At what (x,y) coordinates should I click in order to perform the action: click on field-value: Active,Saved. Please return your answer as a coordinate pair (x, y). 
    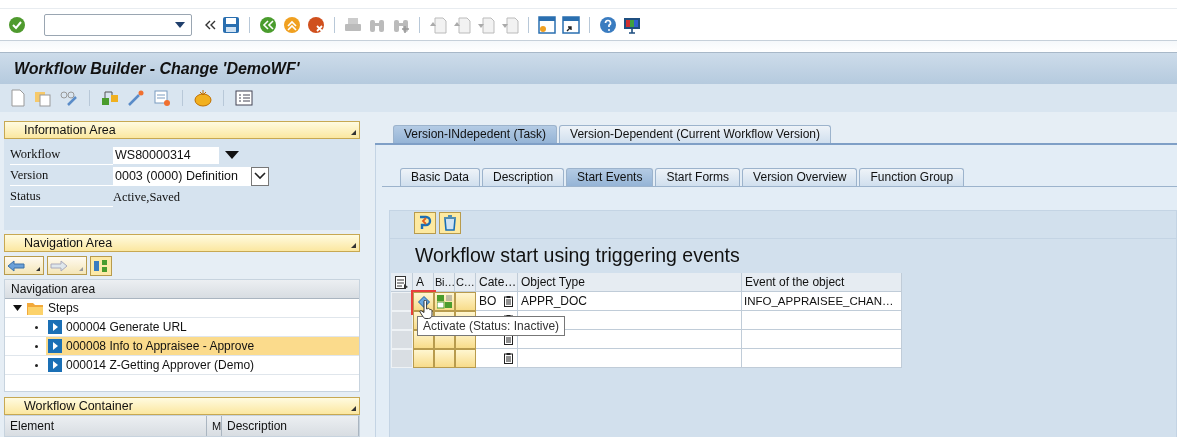
    Looking at the image, I should click on (146, 197).